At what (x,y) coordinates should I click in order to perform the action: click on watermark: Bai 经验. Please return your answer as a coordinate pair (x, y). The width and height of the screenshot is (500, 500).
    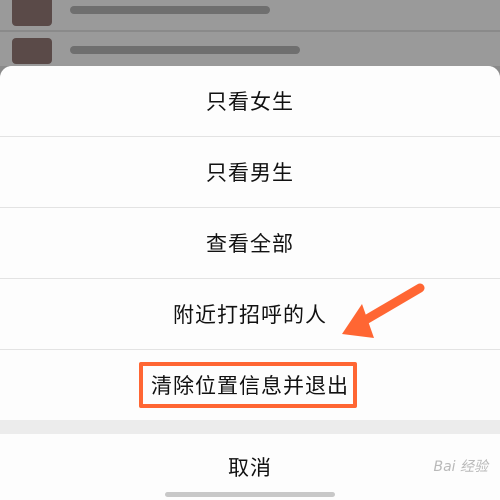
    Looking at the image, I should click on (460, 467).